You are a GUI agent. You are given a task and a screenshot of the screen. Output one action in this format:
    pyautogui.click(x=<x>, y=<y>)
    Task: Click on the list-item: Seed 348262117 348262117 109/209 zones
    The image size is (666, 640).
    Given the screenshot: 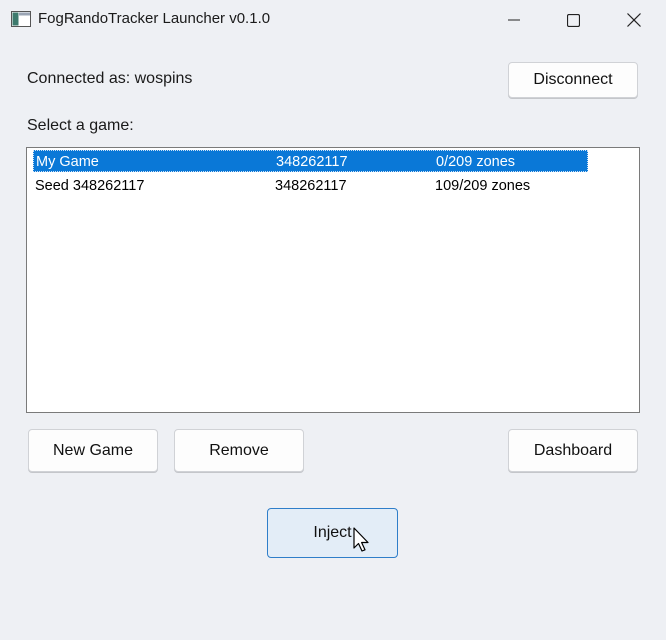 What is the action you would take?
    pyautogui.click(x=310, y=186)
    